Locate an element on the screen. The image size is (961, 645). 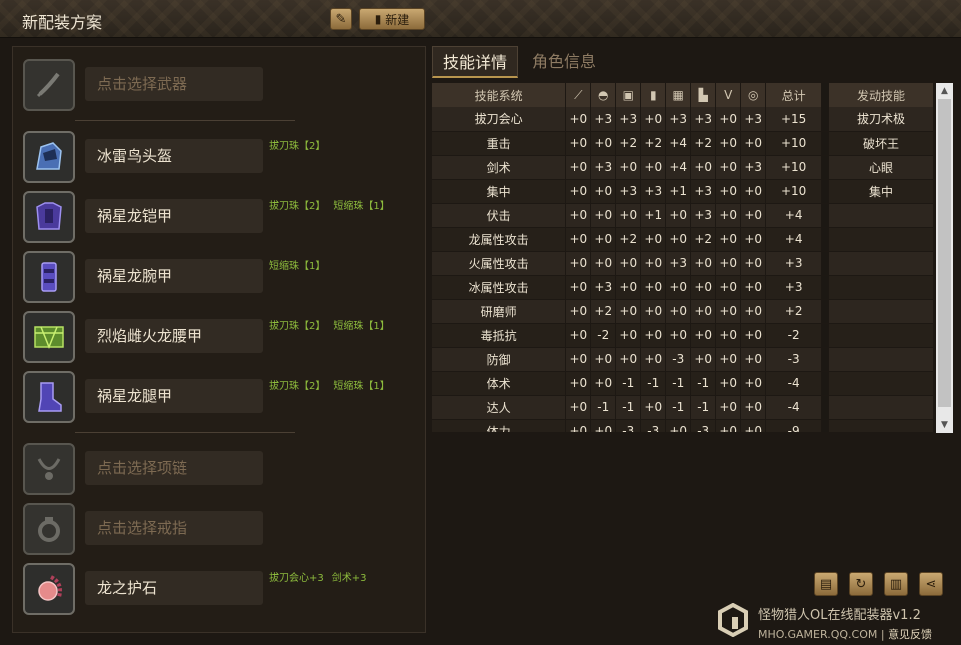
equipment-slot: 点击选择戒指 is located at coordinates (218, 529).